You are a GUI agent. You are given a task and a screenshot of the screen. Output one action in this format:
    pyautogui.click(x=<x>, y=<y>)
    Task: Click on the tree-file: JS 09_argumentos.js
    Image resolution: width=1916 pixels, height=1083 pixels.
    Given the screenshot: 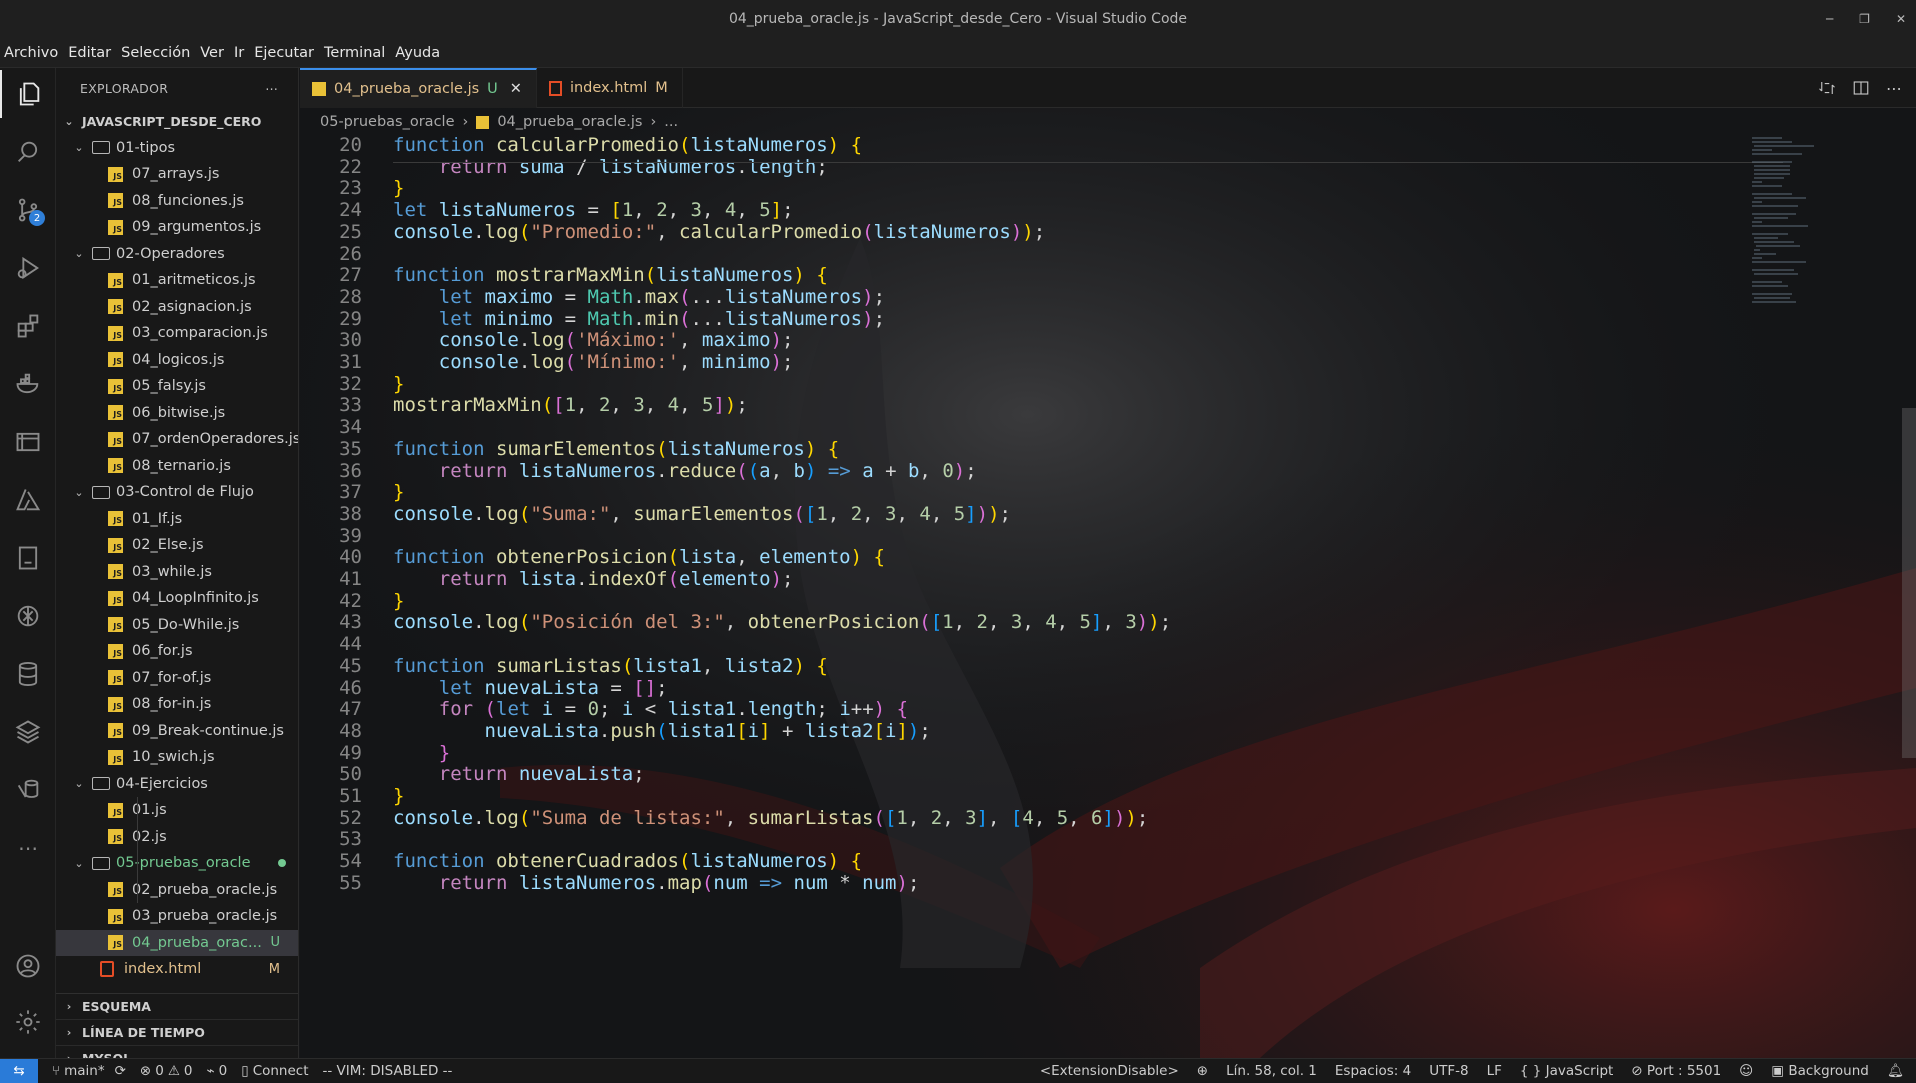 What is the action you would take?
    pyautogui.click(x=177, y=227)
    